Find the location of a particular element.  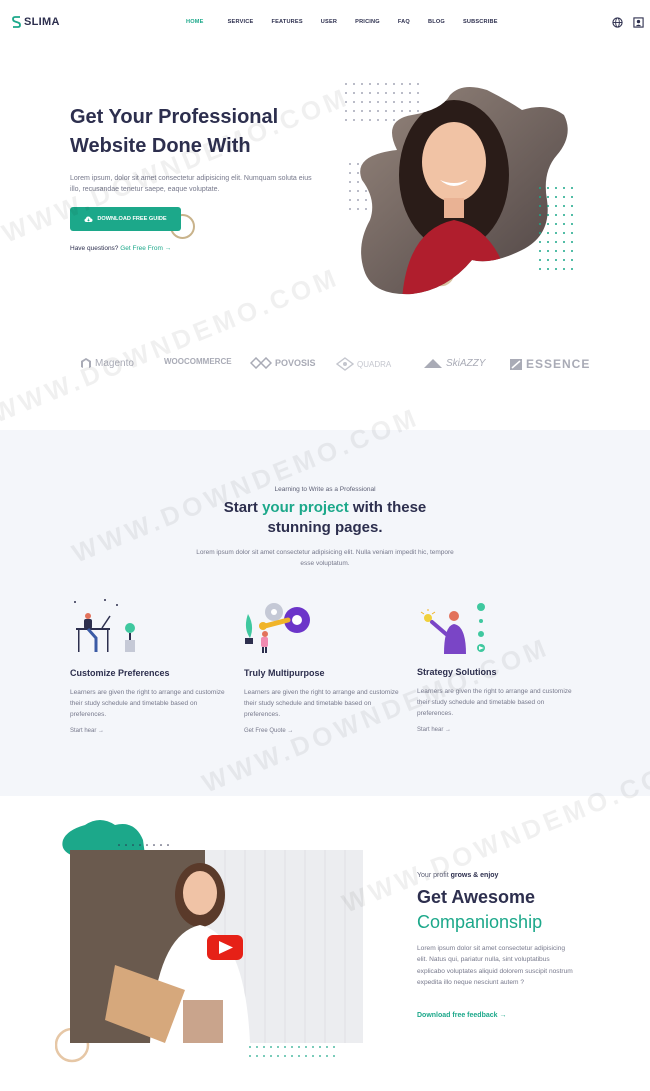

nav-user: USER is located at coordinates (329, 22).